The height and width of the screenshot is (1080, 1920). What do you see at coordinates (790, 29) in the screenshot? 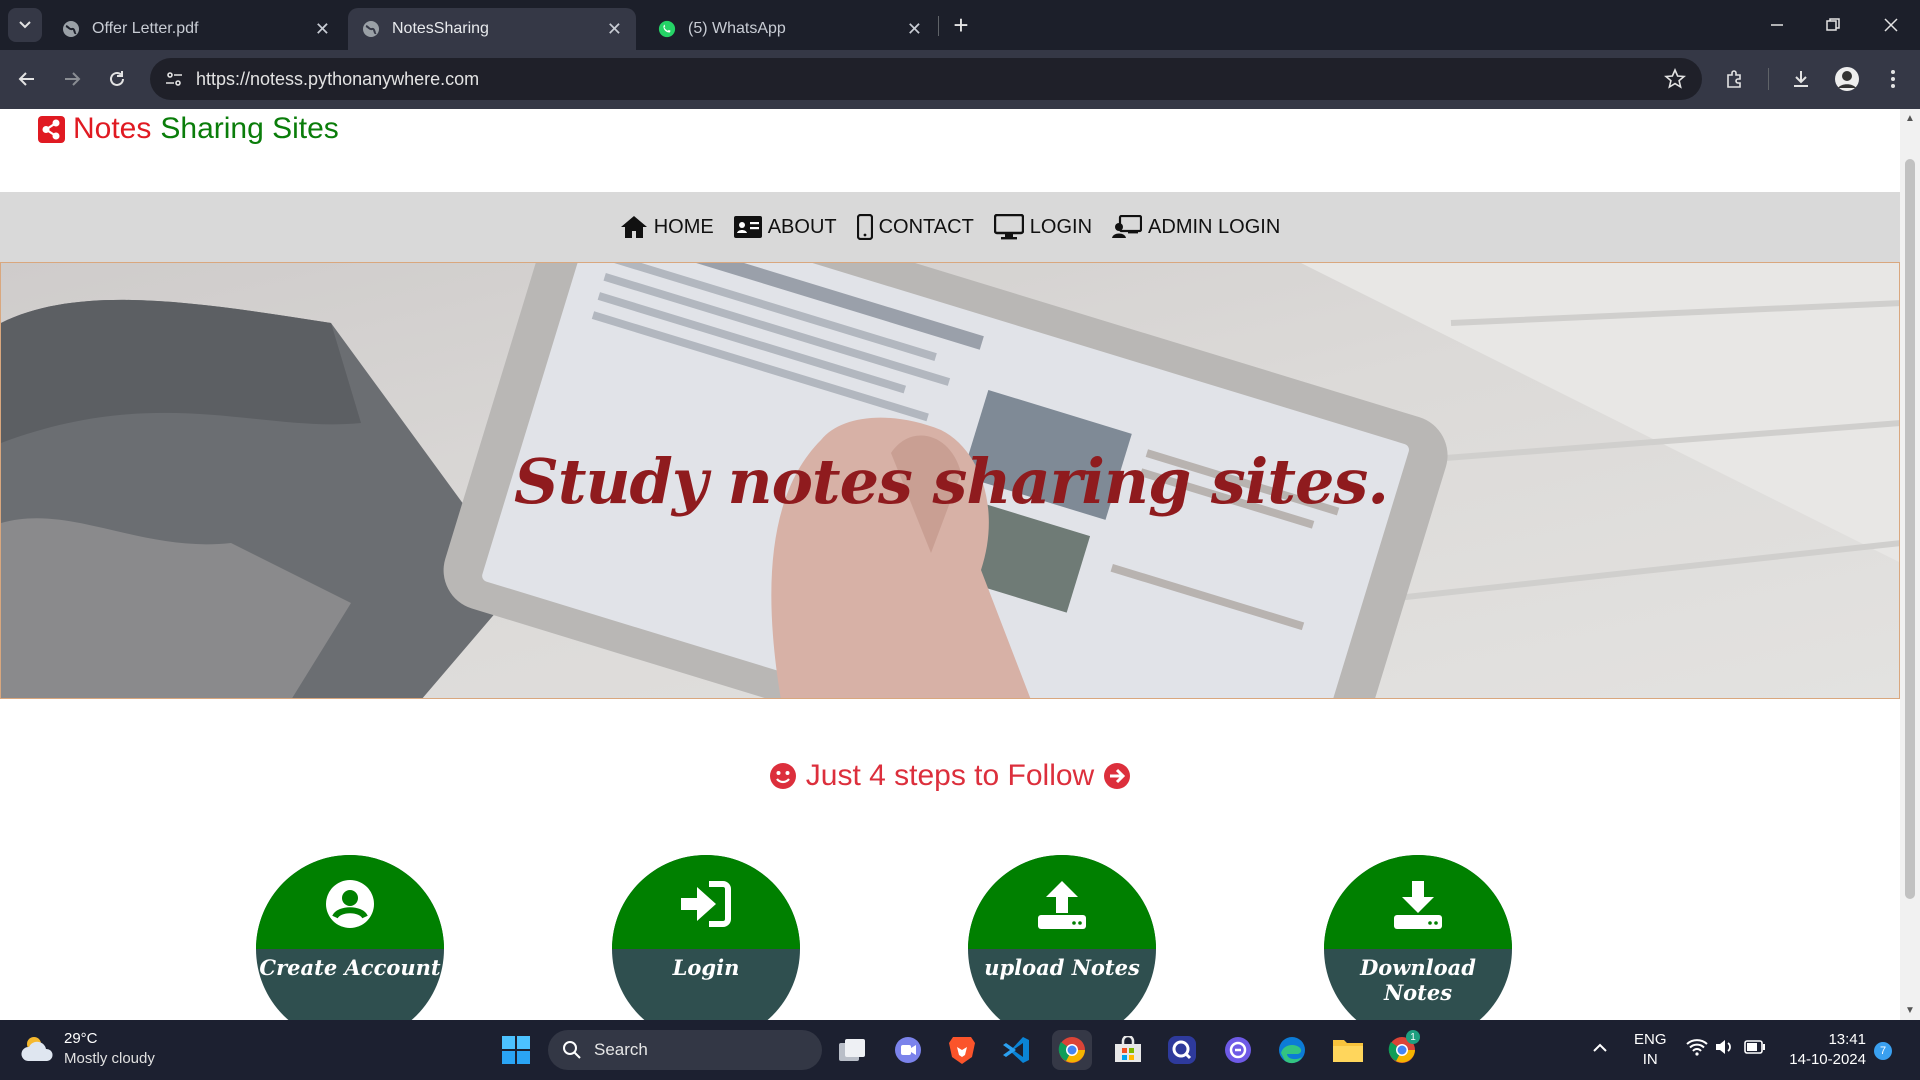
I see `tab-whatsapp: (5) WhatsApp ✕` at bounding box center [790, 29].